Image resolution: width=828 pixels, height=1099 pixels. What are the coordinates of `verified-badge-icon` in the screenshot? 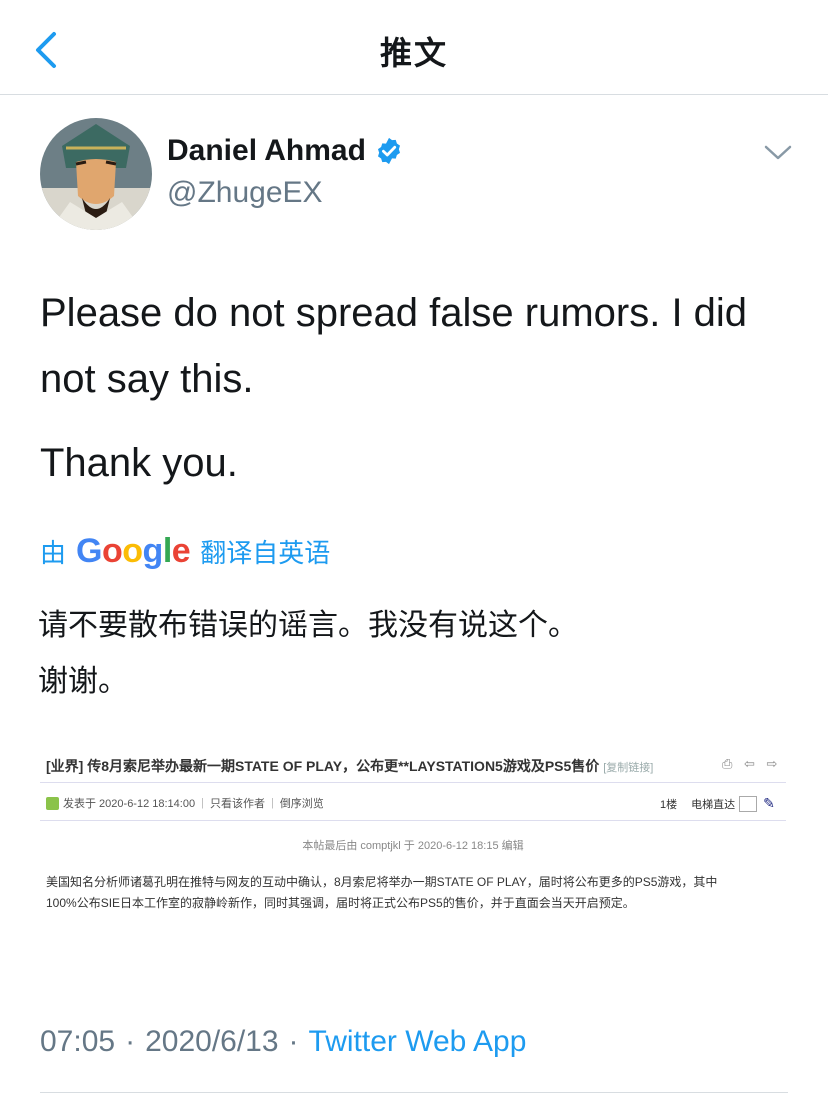 It's located at (388, 151).